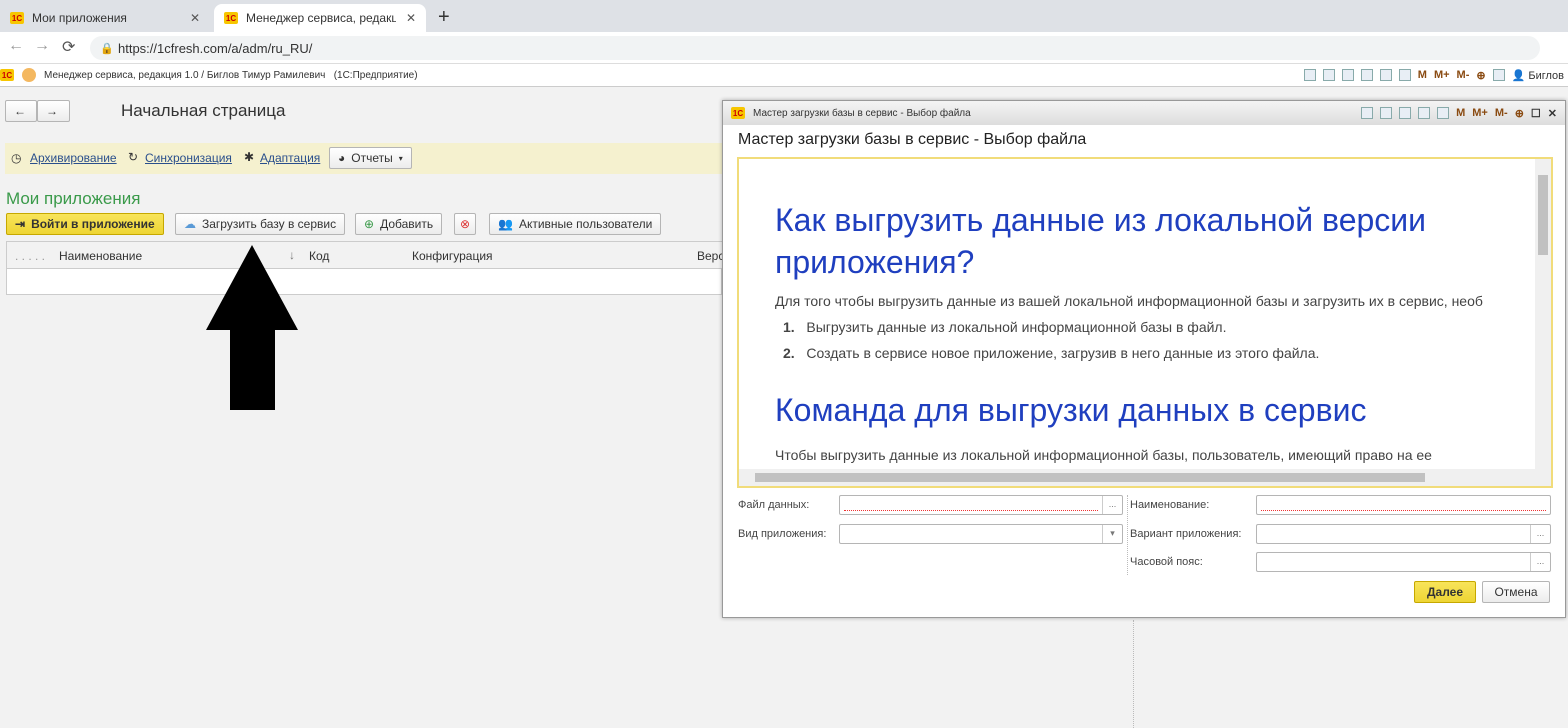 The height and width of the screenshot is (728, 1568). What do you see at coordinates (1166, 562) in the screenshot?
I see `tz-label: Часовой пояс:` at bounding box center [1166, 562].